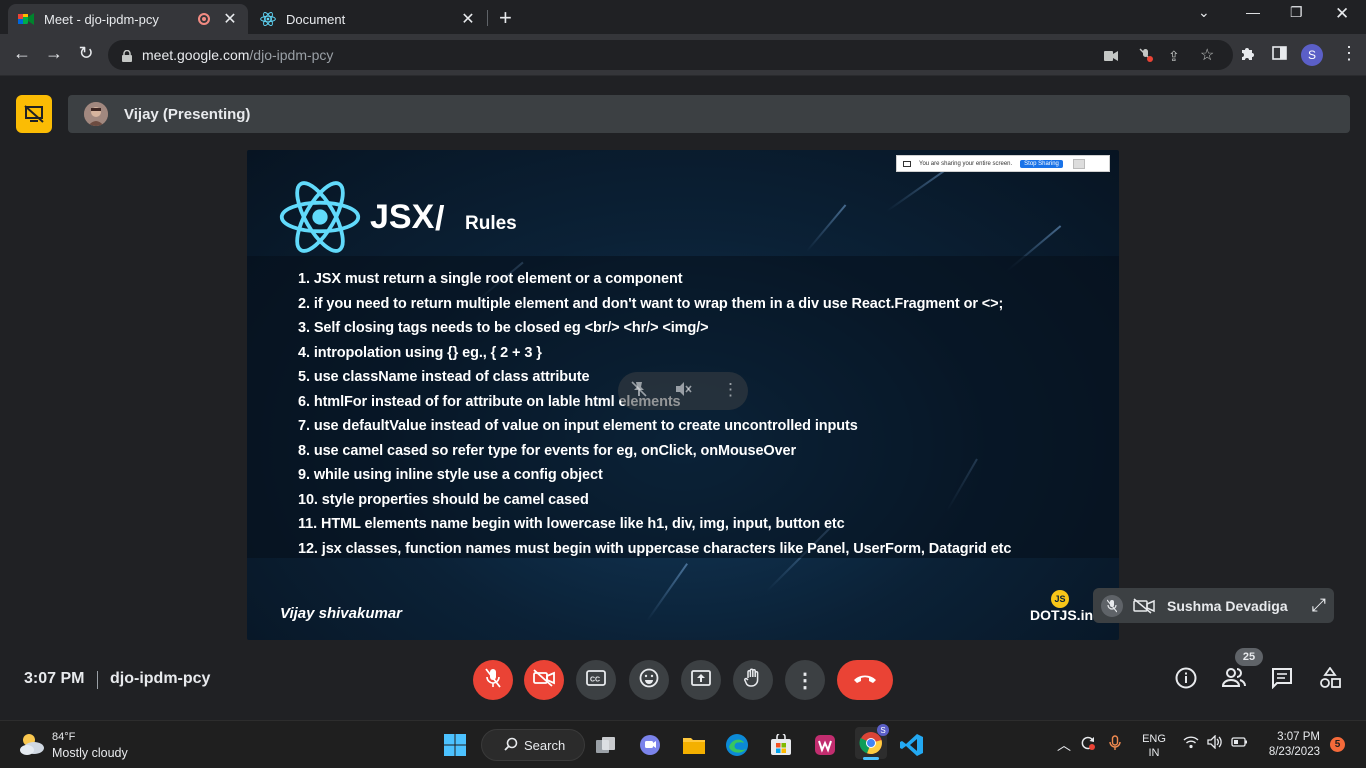 This screenshot has height=768, width=1366. What do you see at coordinates (872, 742) in the screenshot?
I see `chrome-taskbar-icon: S` at bounding box center [872, 742].